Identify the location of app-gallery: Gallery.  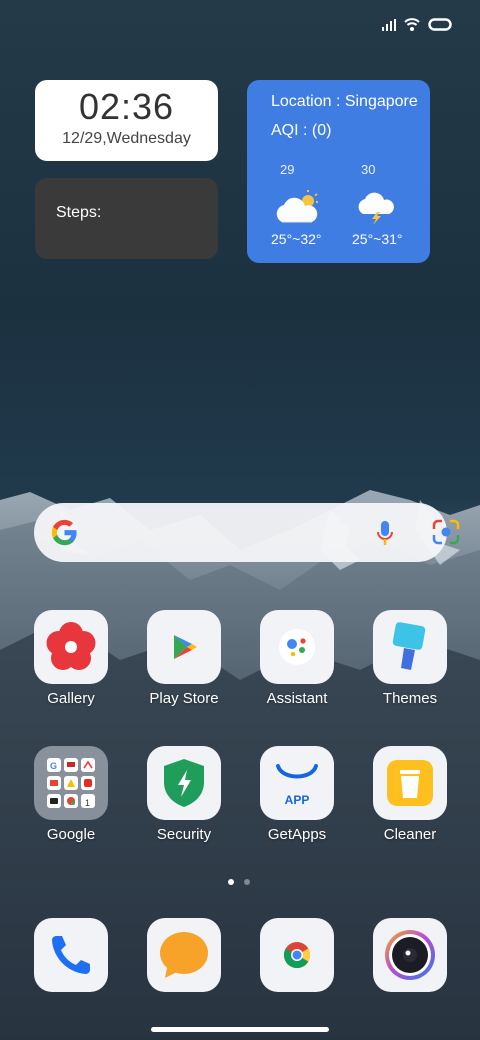
(71, 658).